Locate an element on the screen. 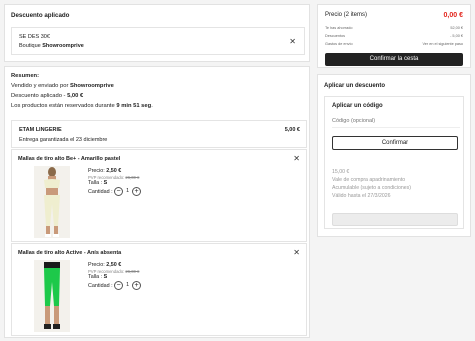 The image size is (475, 341). delivery-date: Entrega garantizada el 23 diciembre is located at coordinates (63, 140).